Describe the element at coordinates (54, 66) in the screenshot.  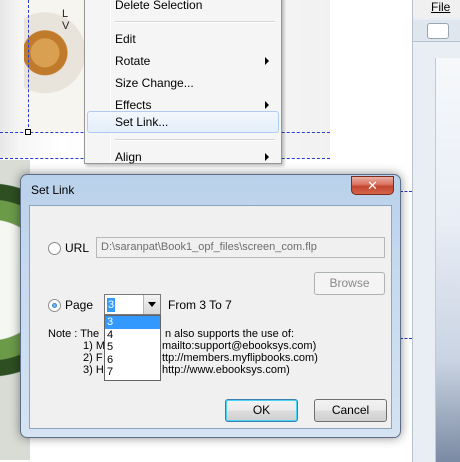
I see `food-photo-top` at that location.